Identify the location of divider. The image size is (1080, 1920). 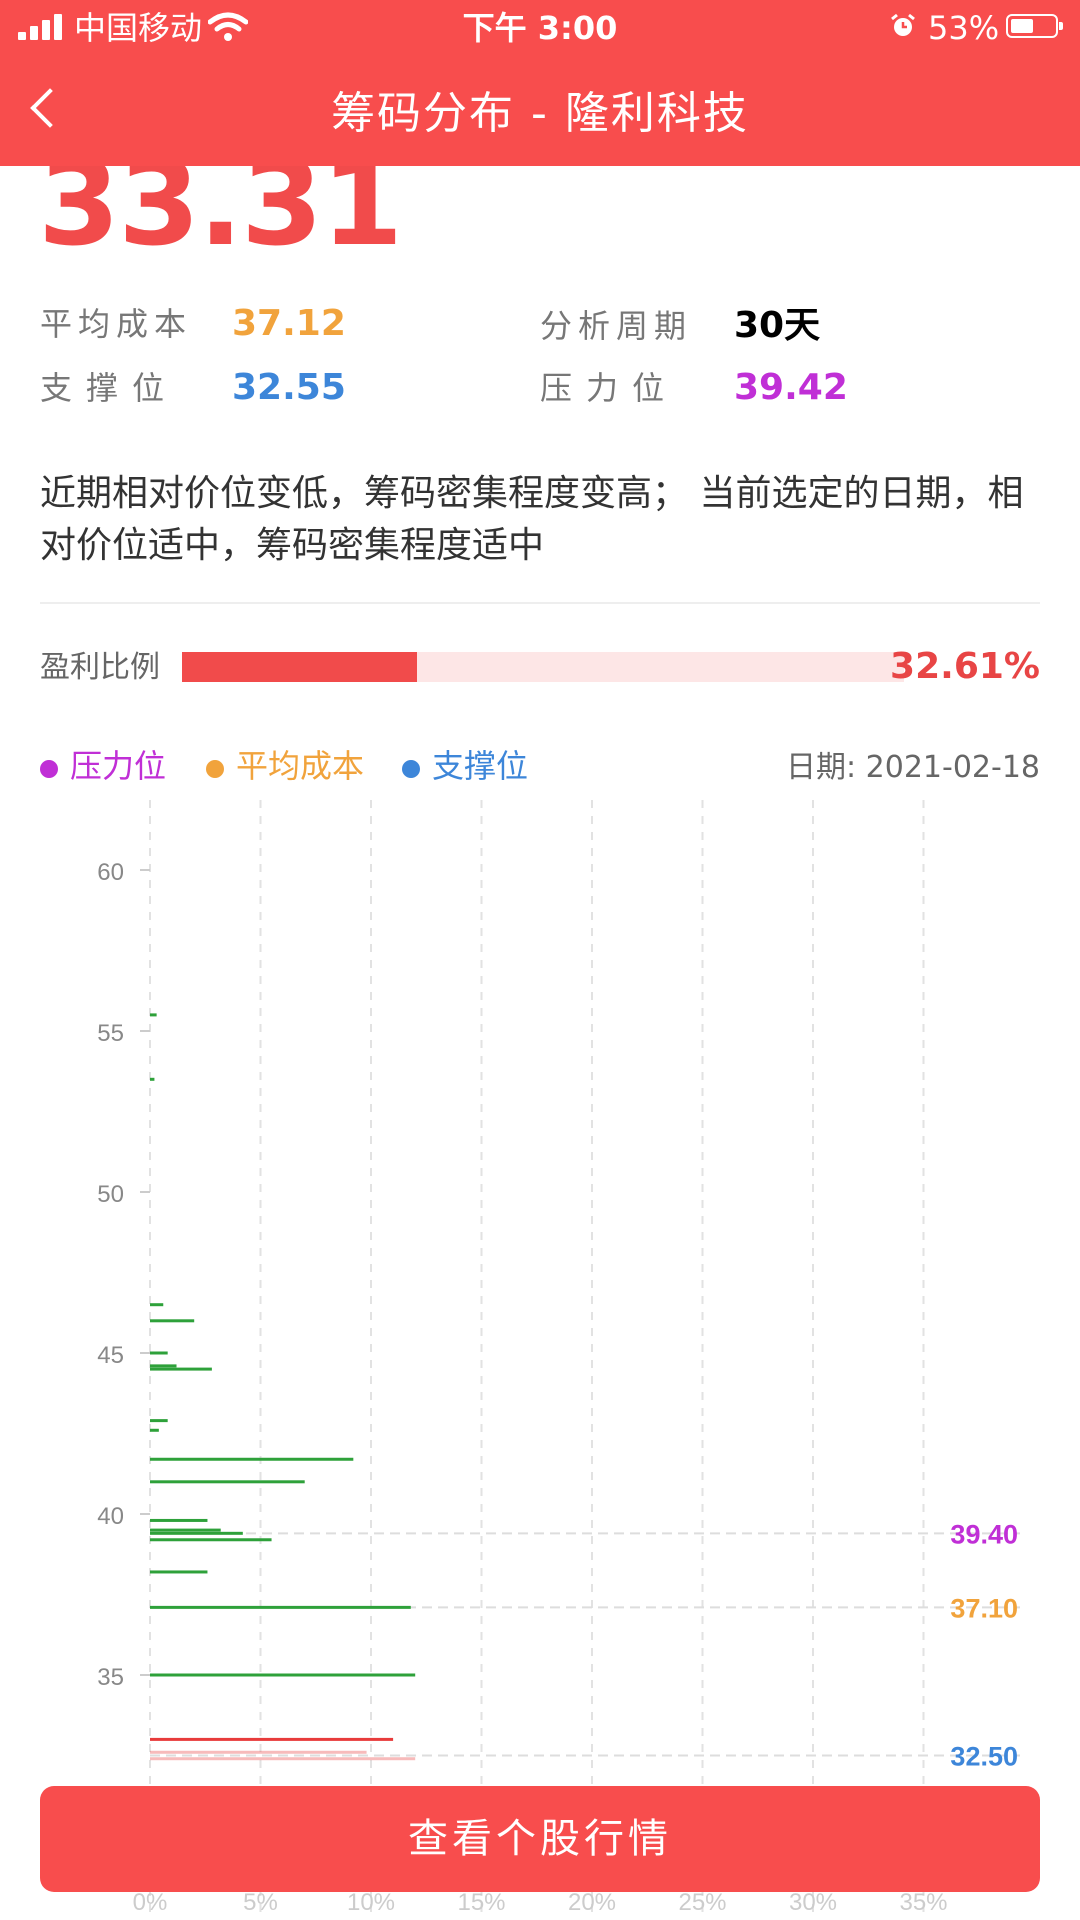
(540, 603).